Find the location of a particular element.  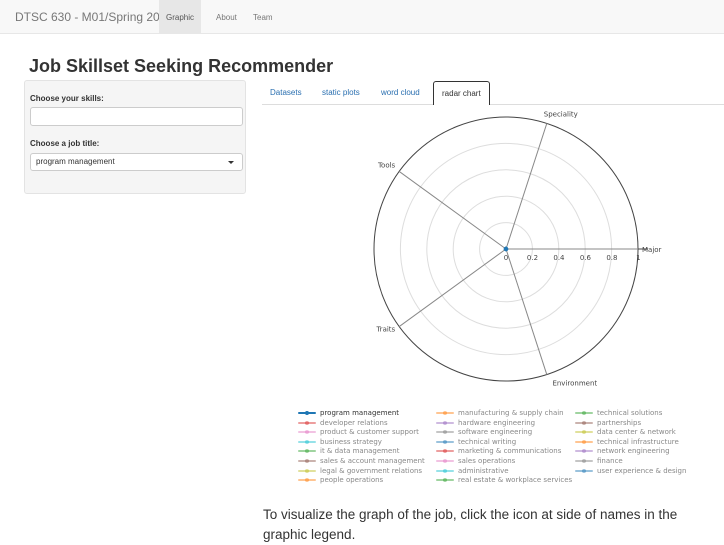

radar-axis-label: Environment is located at coordinates (574, 384).